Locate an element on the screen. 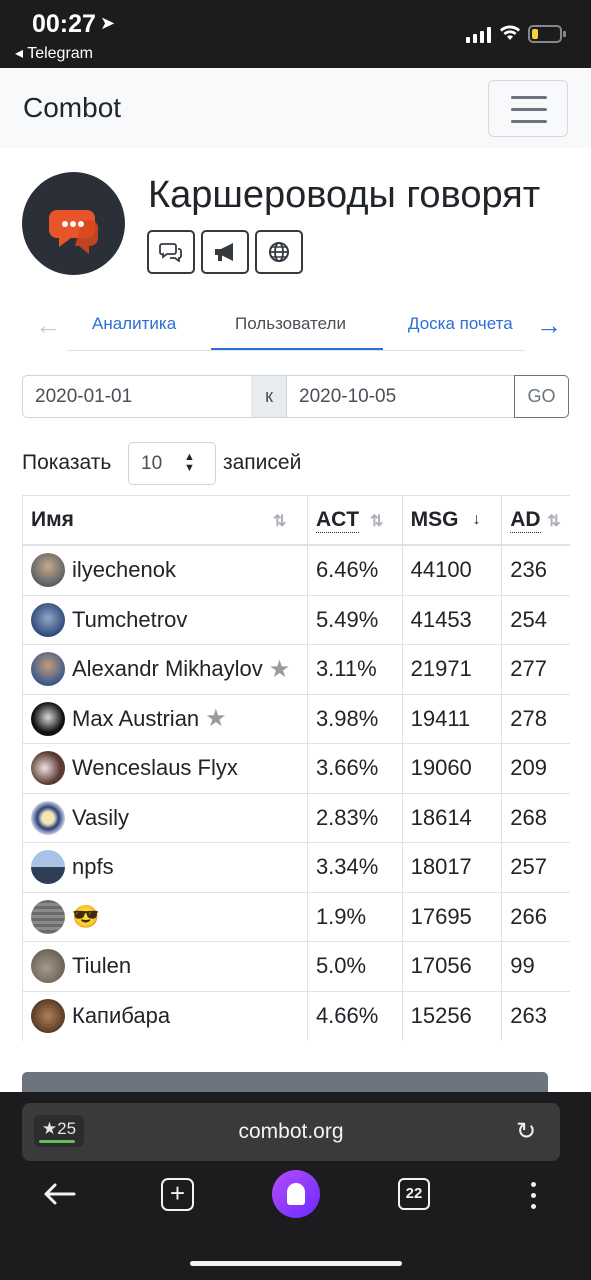  act-value: 3.11% is located at coordinates (355, 669).